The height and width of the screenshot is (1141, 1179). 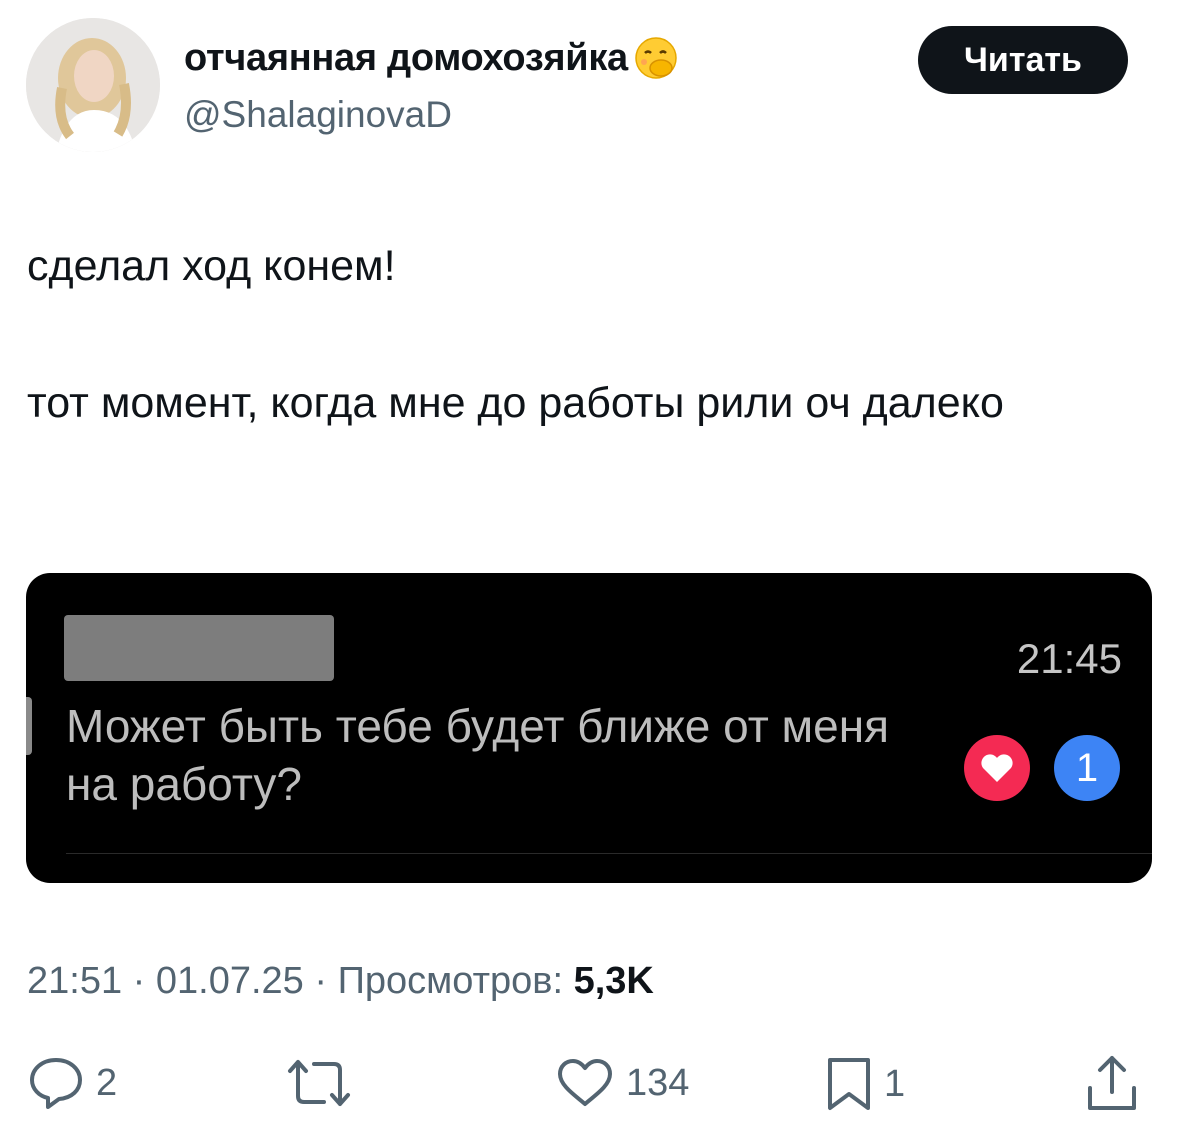 What do you see at coordinates (622, 1083) in the screenshot?
I see `like-button: 134` at bounding box center [622, 1083].